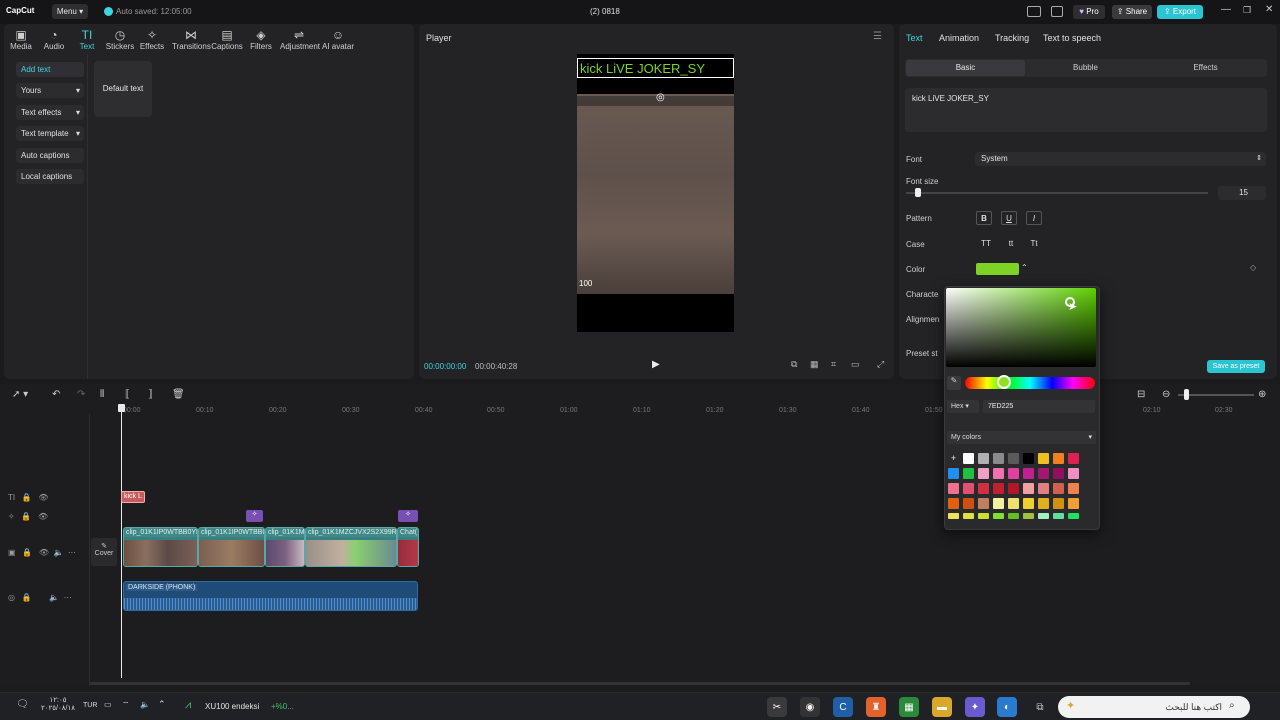 Image resolution: width=1280 pixels, height=720 pixels. What do you see at coordinates (1007, 707) in the screenshot?
I see `edge-taskbar-icon: ◐` at bounding box center [1007, 707].